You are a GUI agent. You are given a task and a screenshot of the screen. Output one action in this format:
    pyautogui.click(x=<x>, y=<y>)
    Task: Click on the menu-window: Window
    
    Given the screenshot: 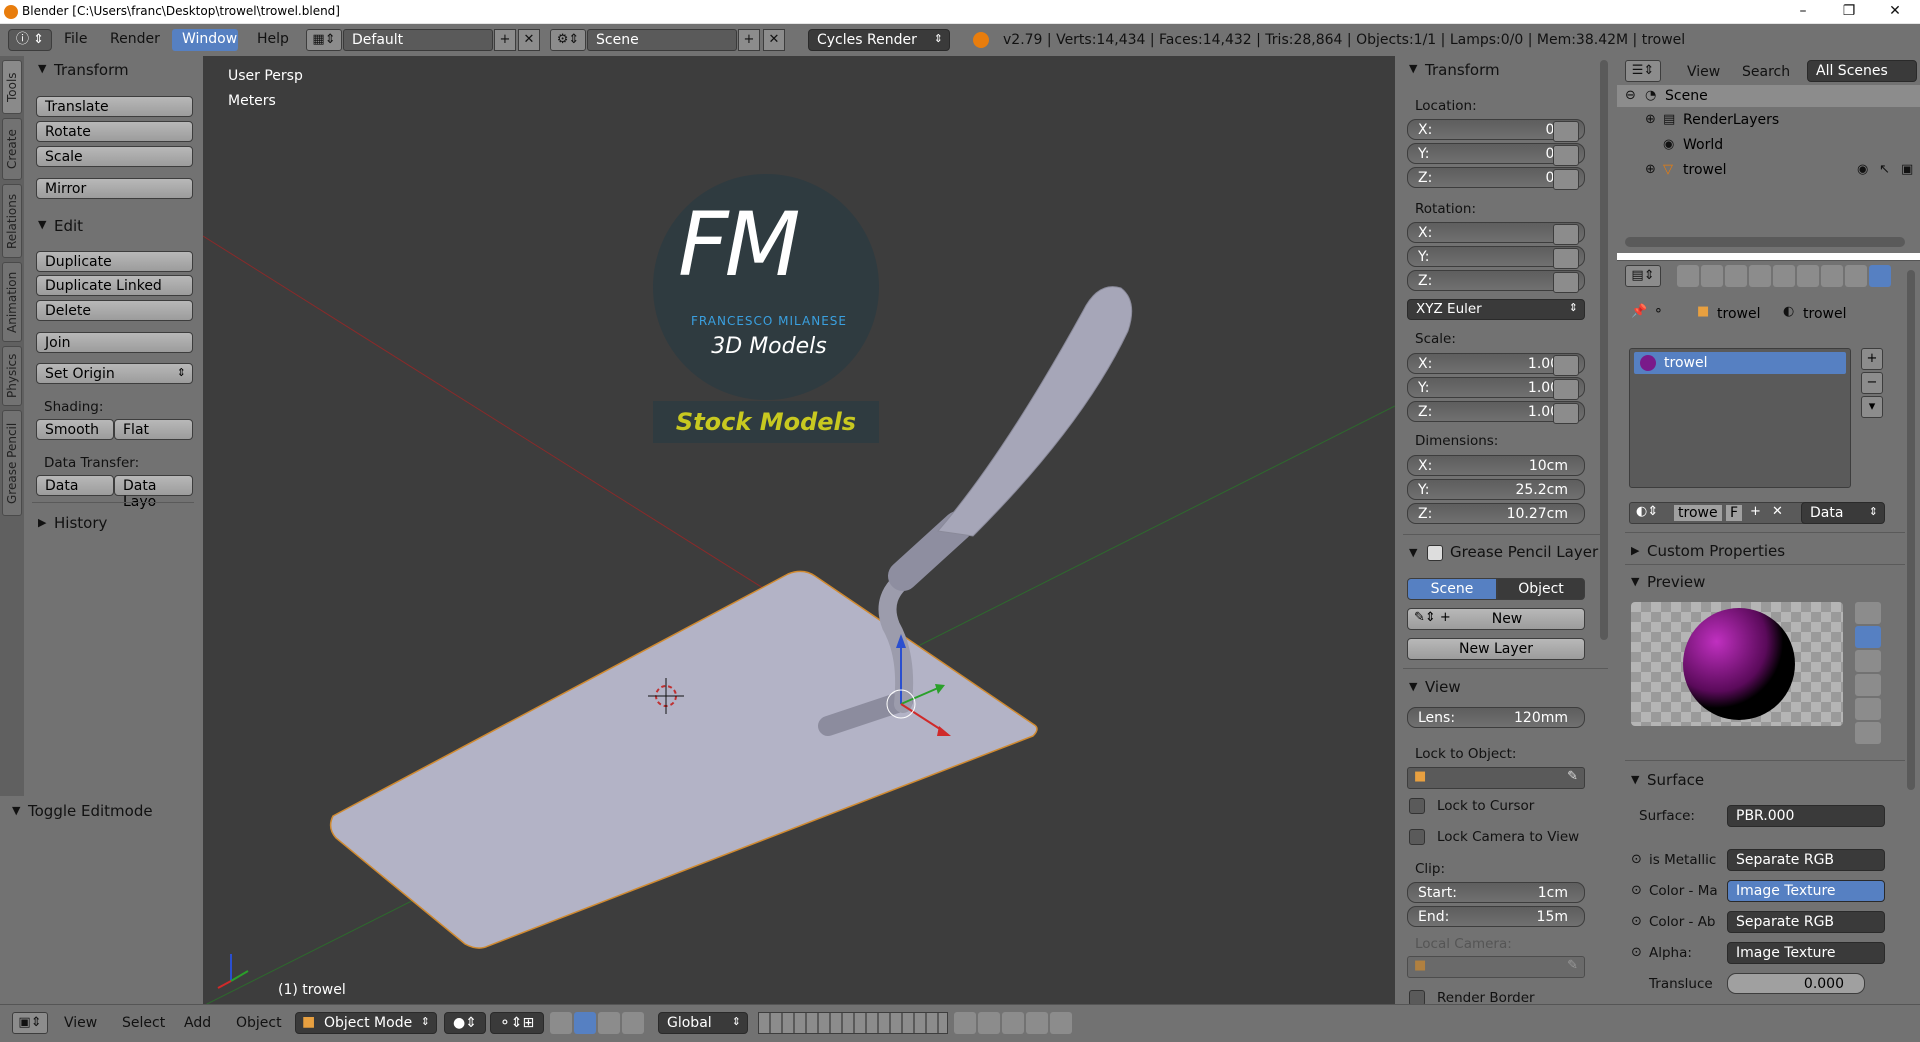 What is the action you would take?
    pyautogui.click(x=209, y=39)
    